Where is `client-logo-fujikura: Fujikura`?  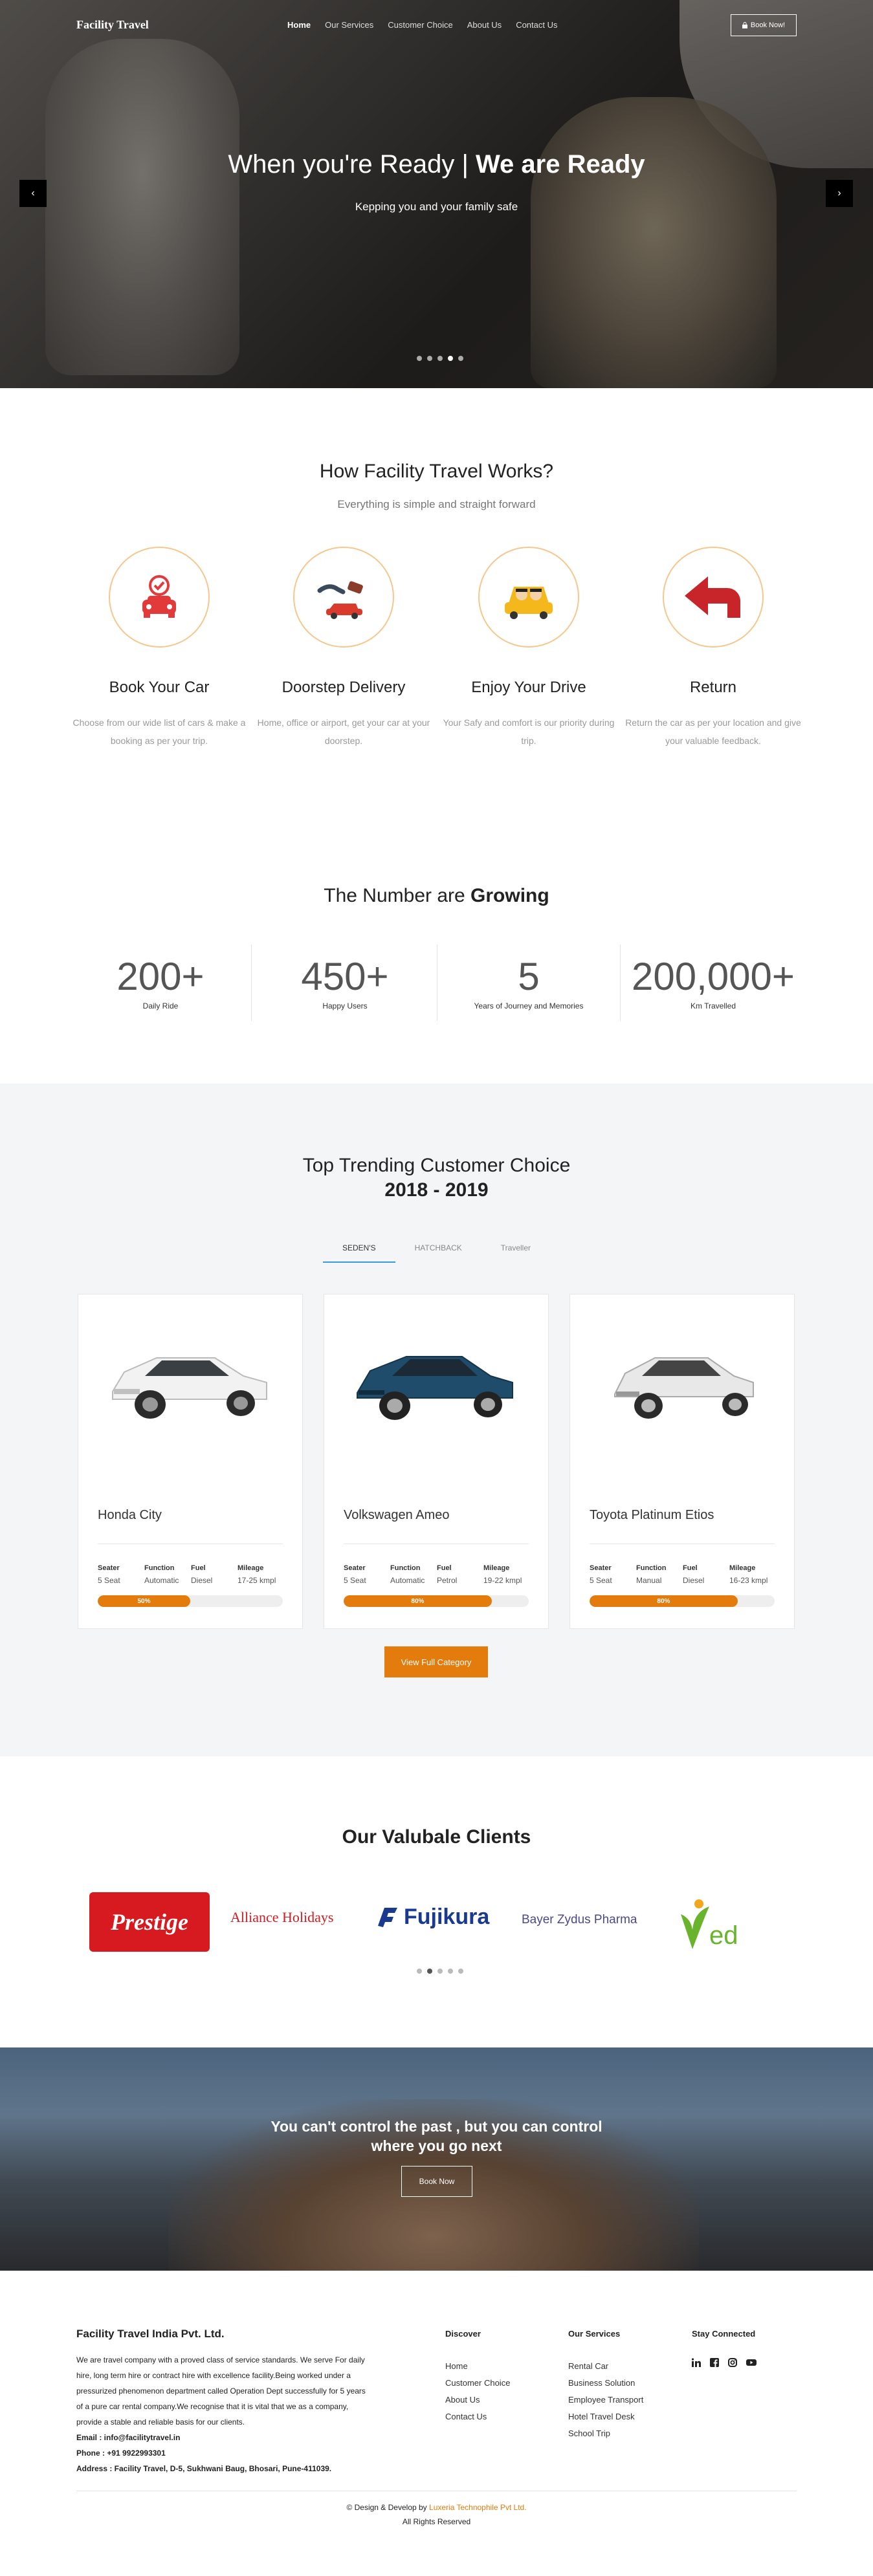 client-logo-fujikura: Fujikura is located at coordinates (438, 1916).